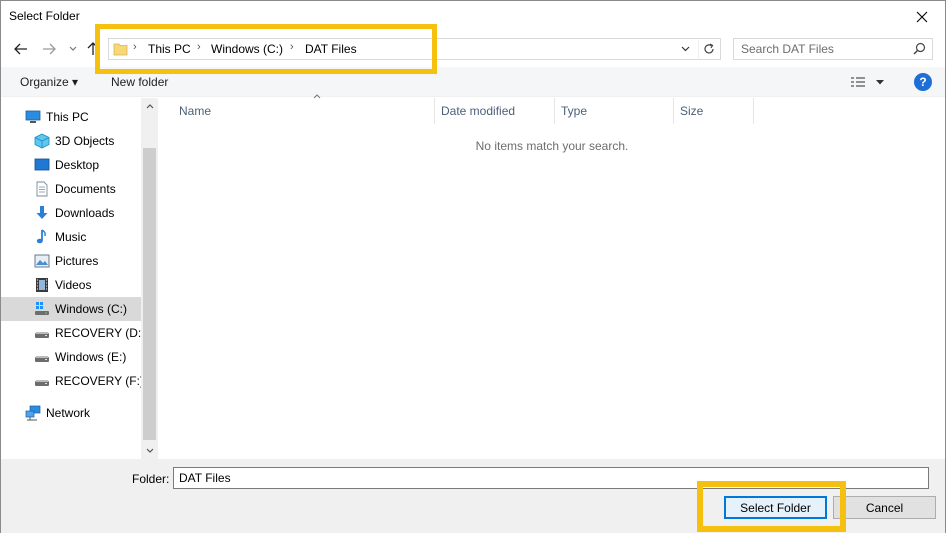 The width and height of the screenshot is (946, 533). Describe the element at coordinates (42, 189) in the screenshot. I see `document-icon` at that location.